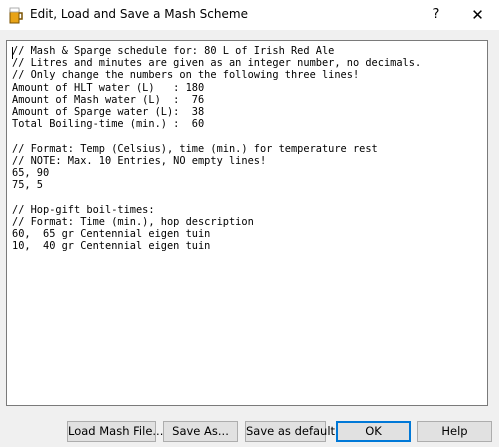  Describe the element at coordinates (454, 431) in the screenshot. I see `help-button: Help` at that location.